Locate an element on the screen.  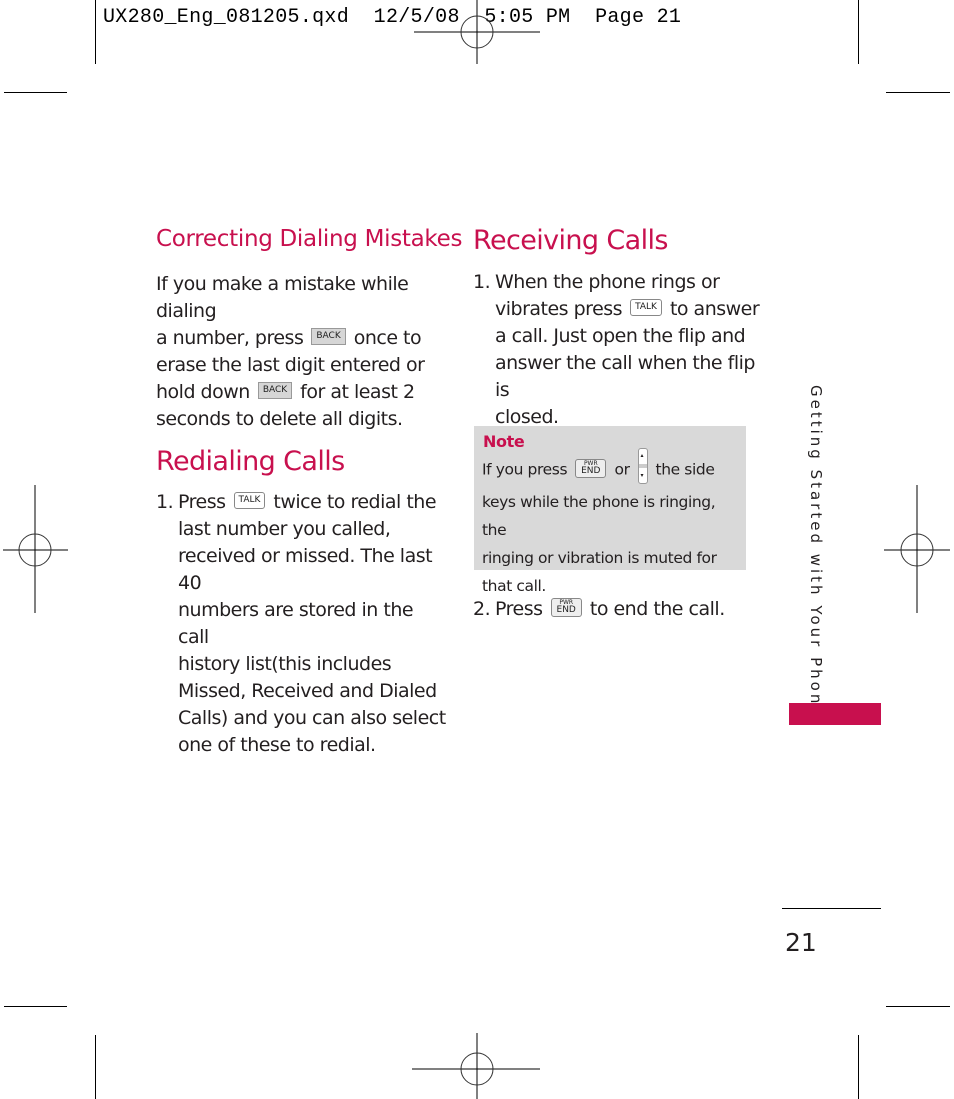
section-title-redialing: Redialing Calls is located at coordinates (250, 461).